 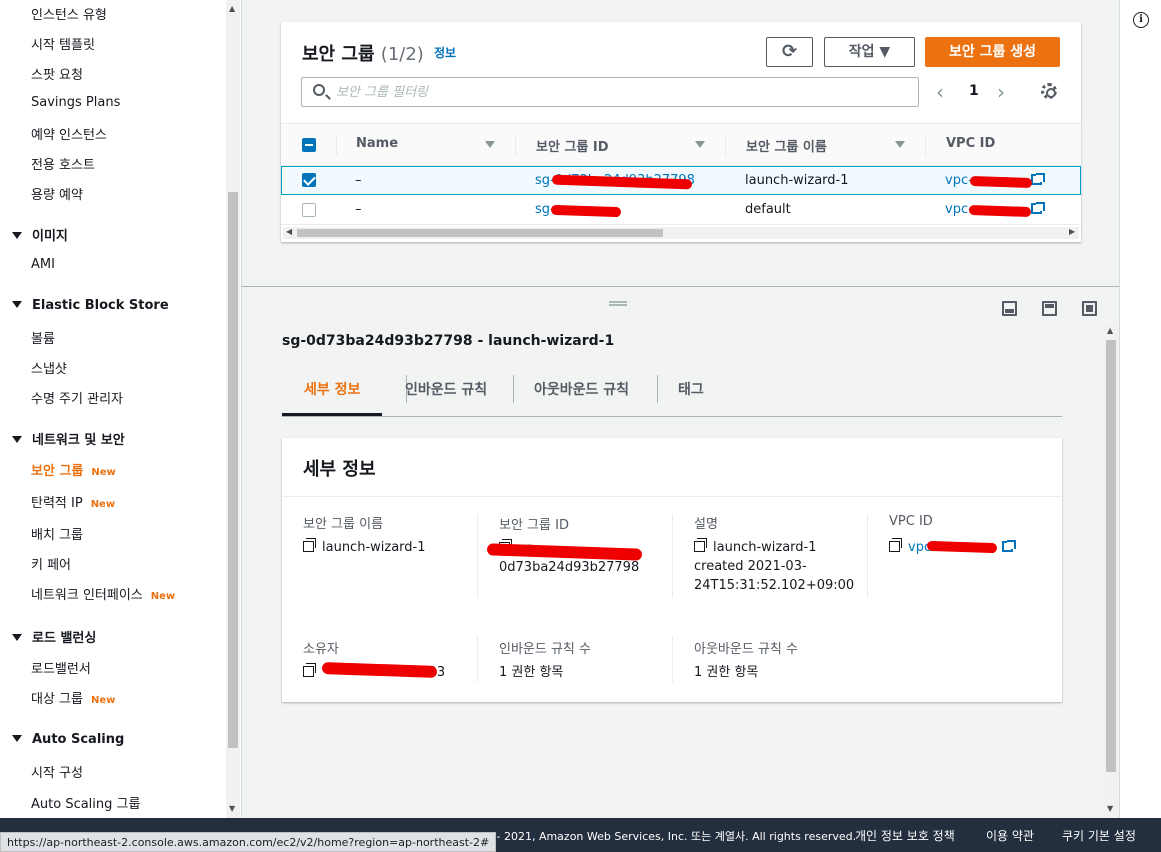 What do you see at coordinates (69, 133) in the screenshot?
I see `nav-reserved-instances: 예약 인스턴스` at bounding box center [69, 133].